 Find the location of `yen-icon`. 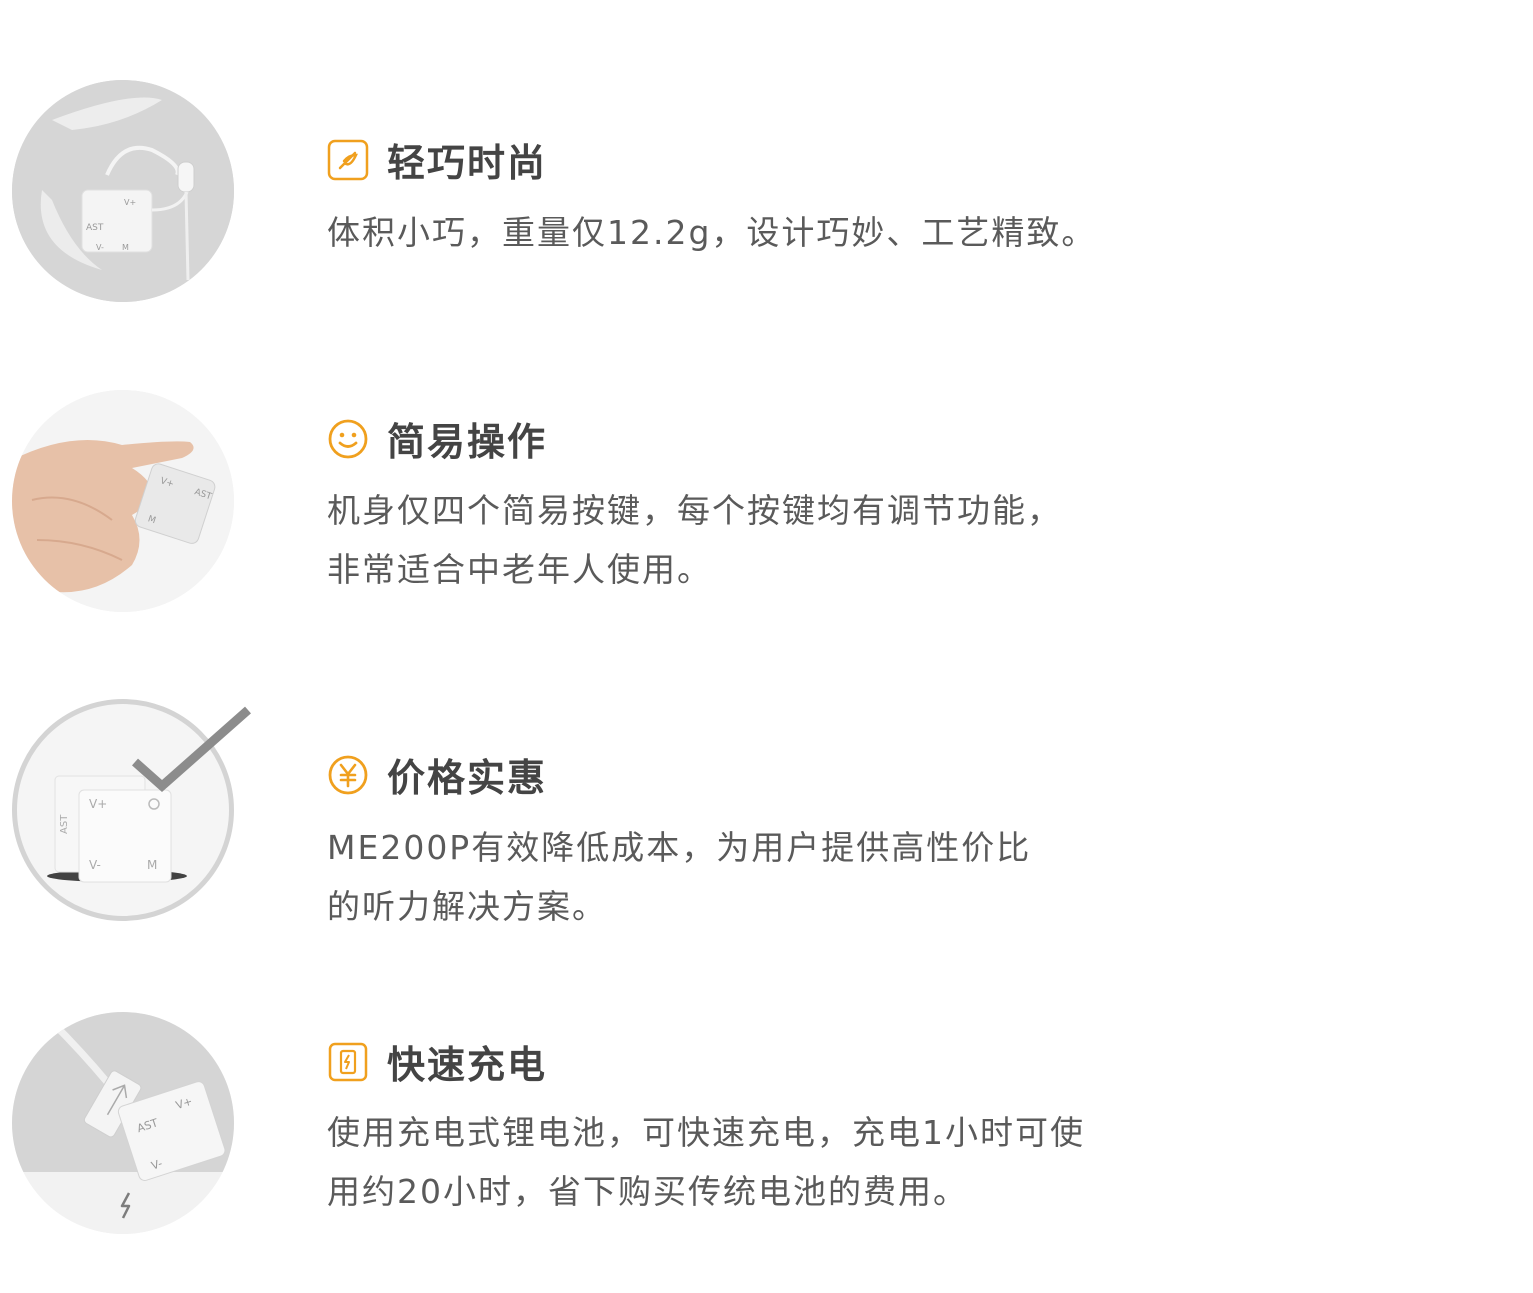

yen-icon is located at coordinates (348, 775).